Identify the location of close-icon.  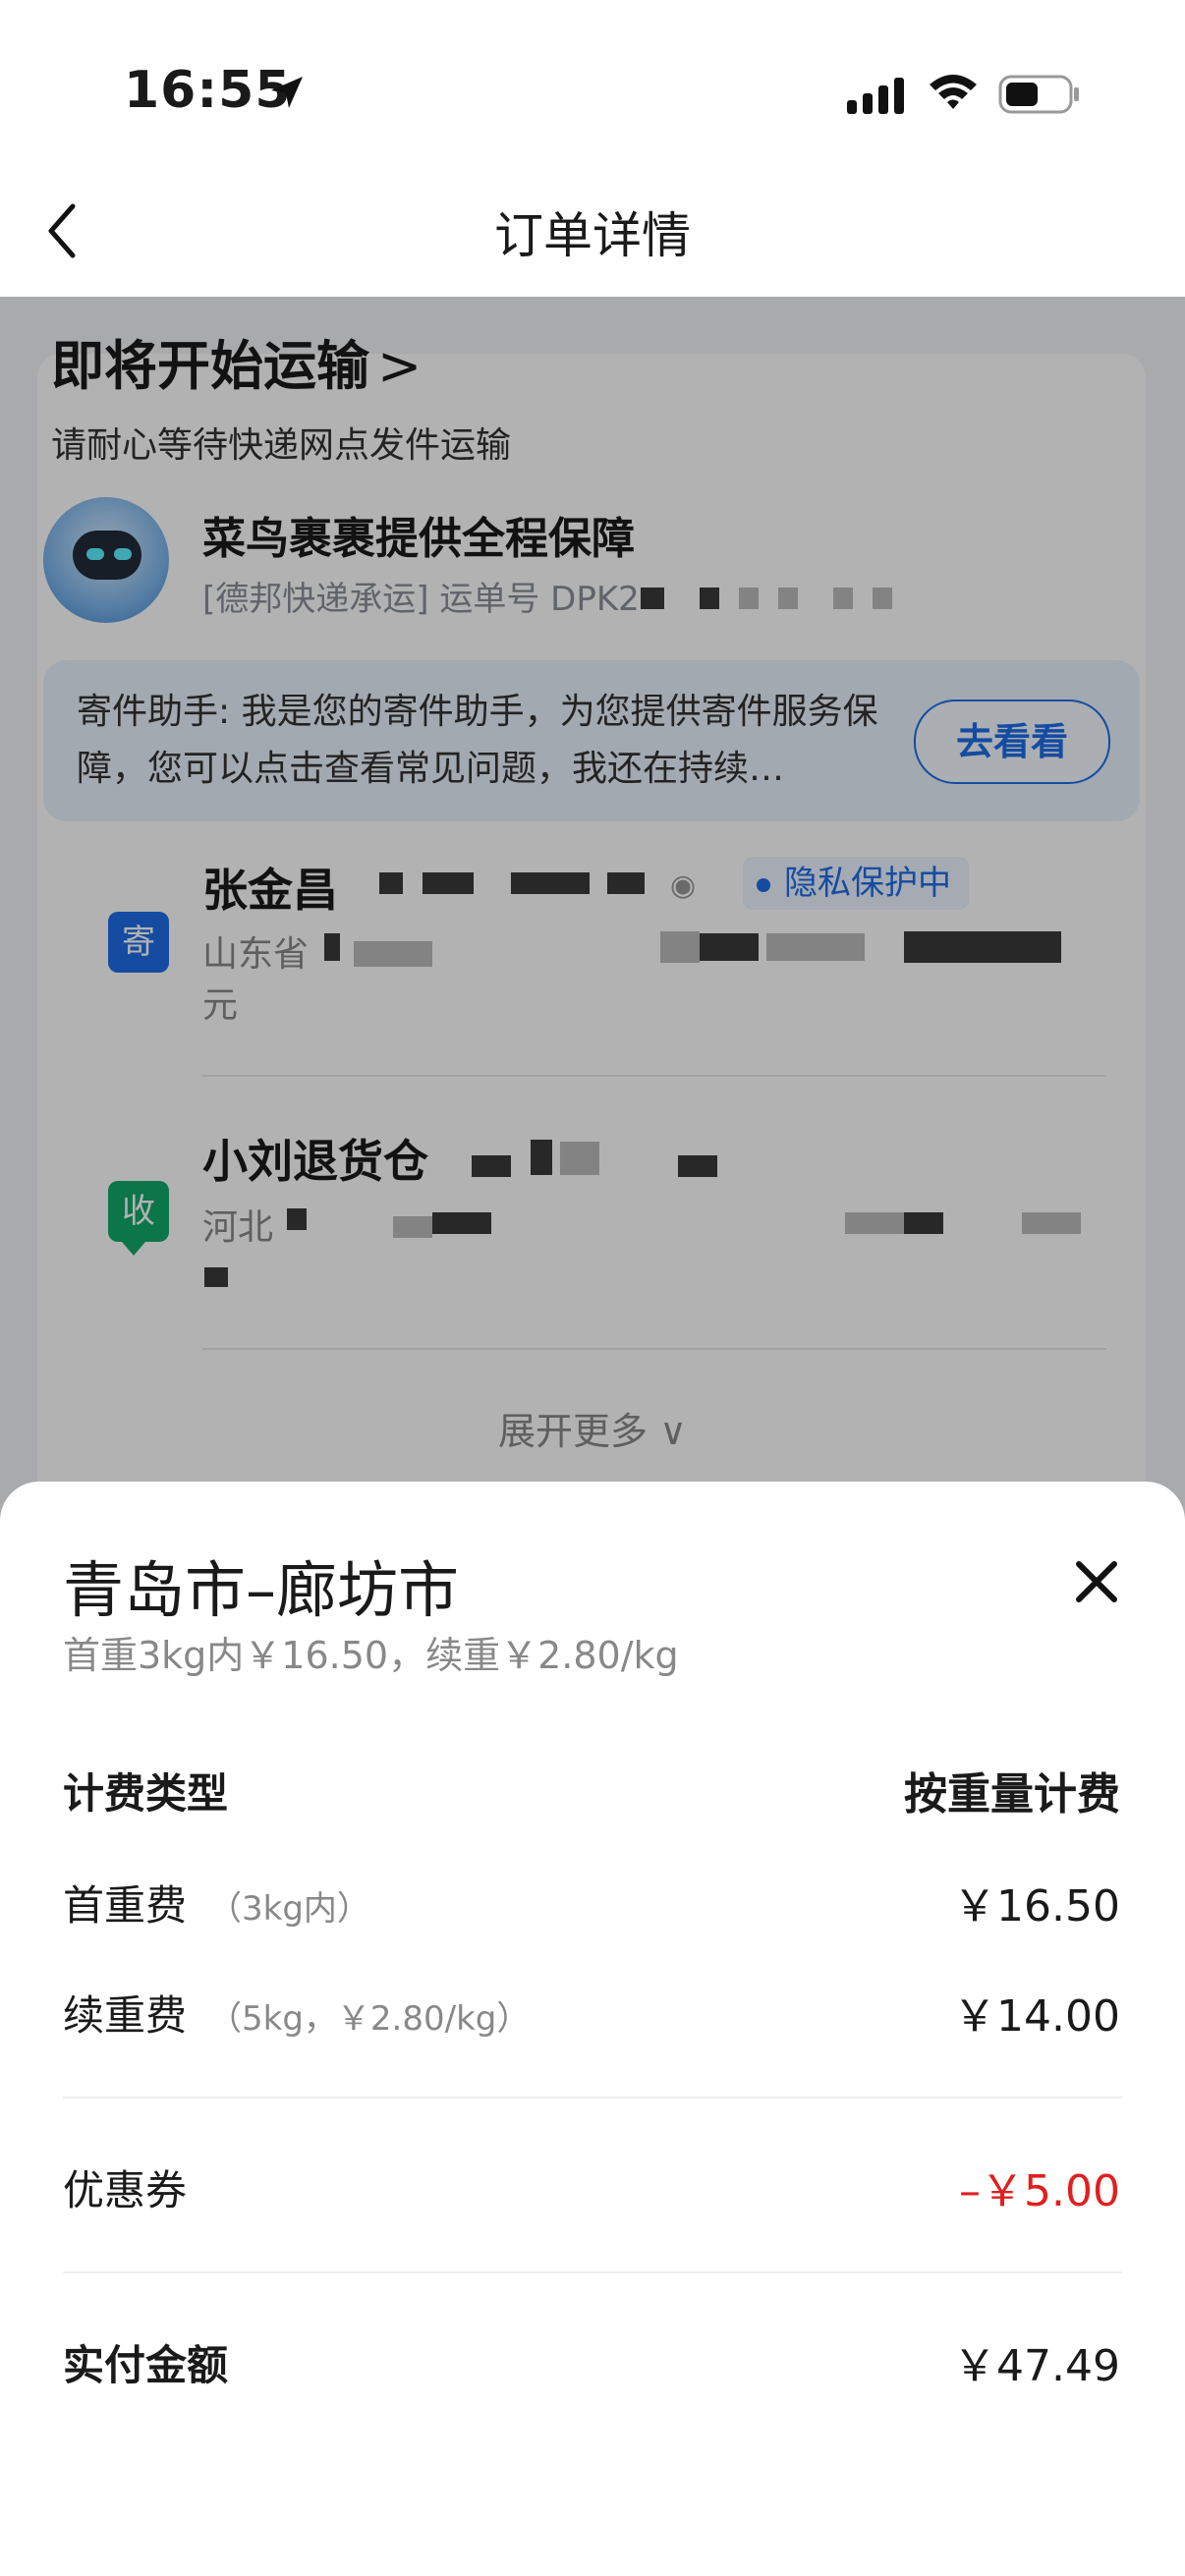
(1096, 1581).